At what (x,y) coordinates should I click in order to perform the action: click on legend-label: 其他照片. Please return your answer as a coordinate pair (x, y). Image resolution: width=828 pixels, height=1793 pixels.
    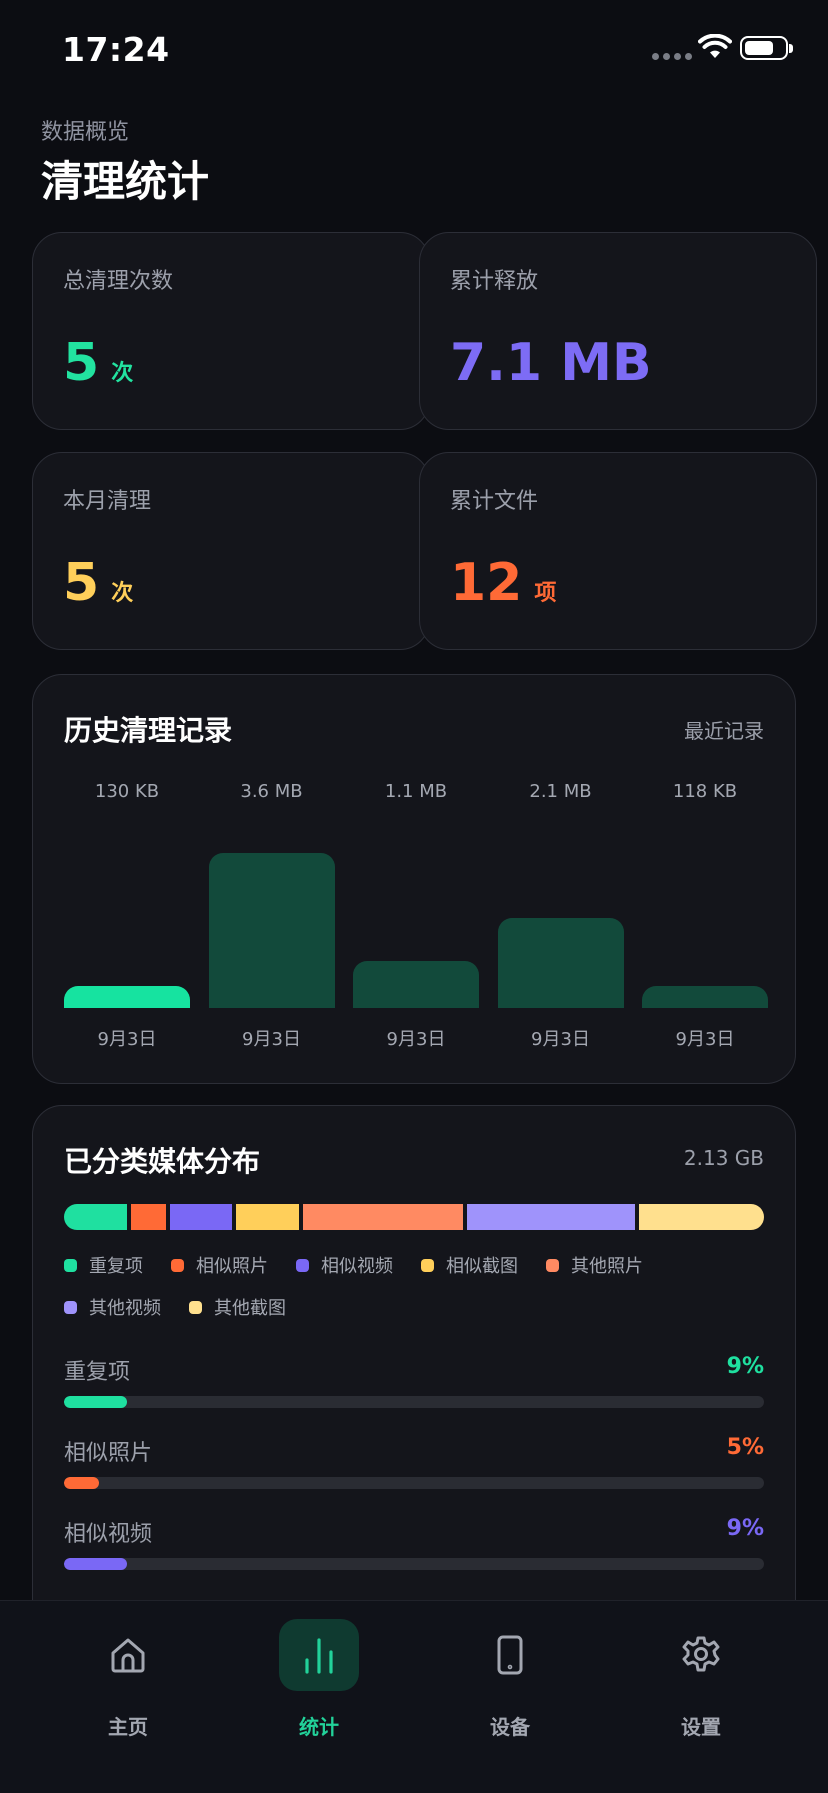
    Looking at the image, I should click on (607, 1266).